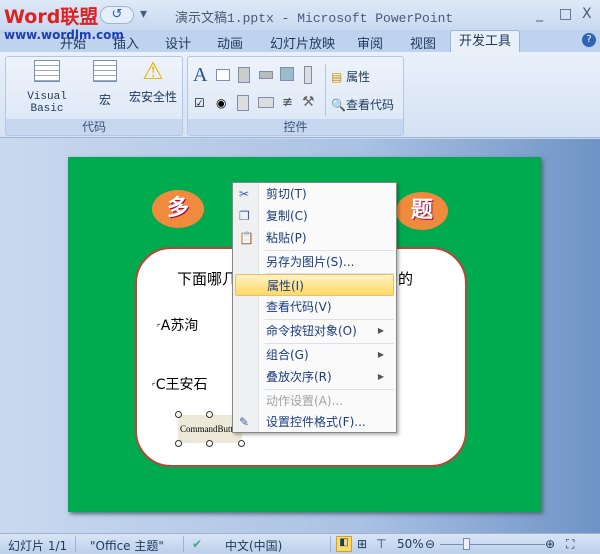  Describe the element at coordinates (314, 355) in the screenshot. I see `menu-item-group: 组合(G) ▶` at that location.